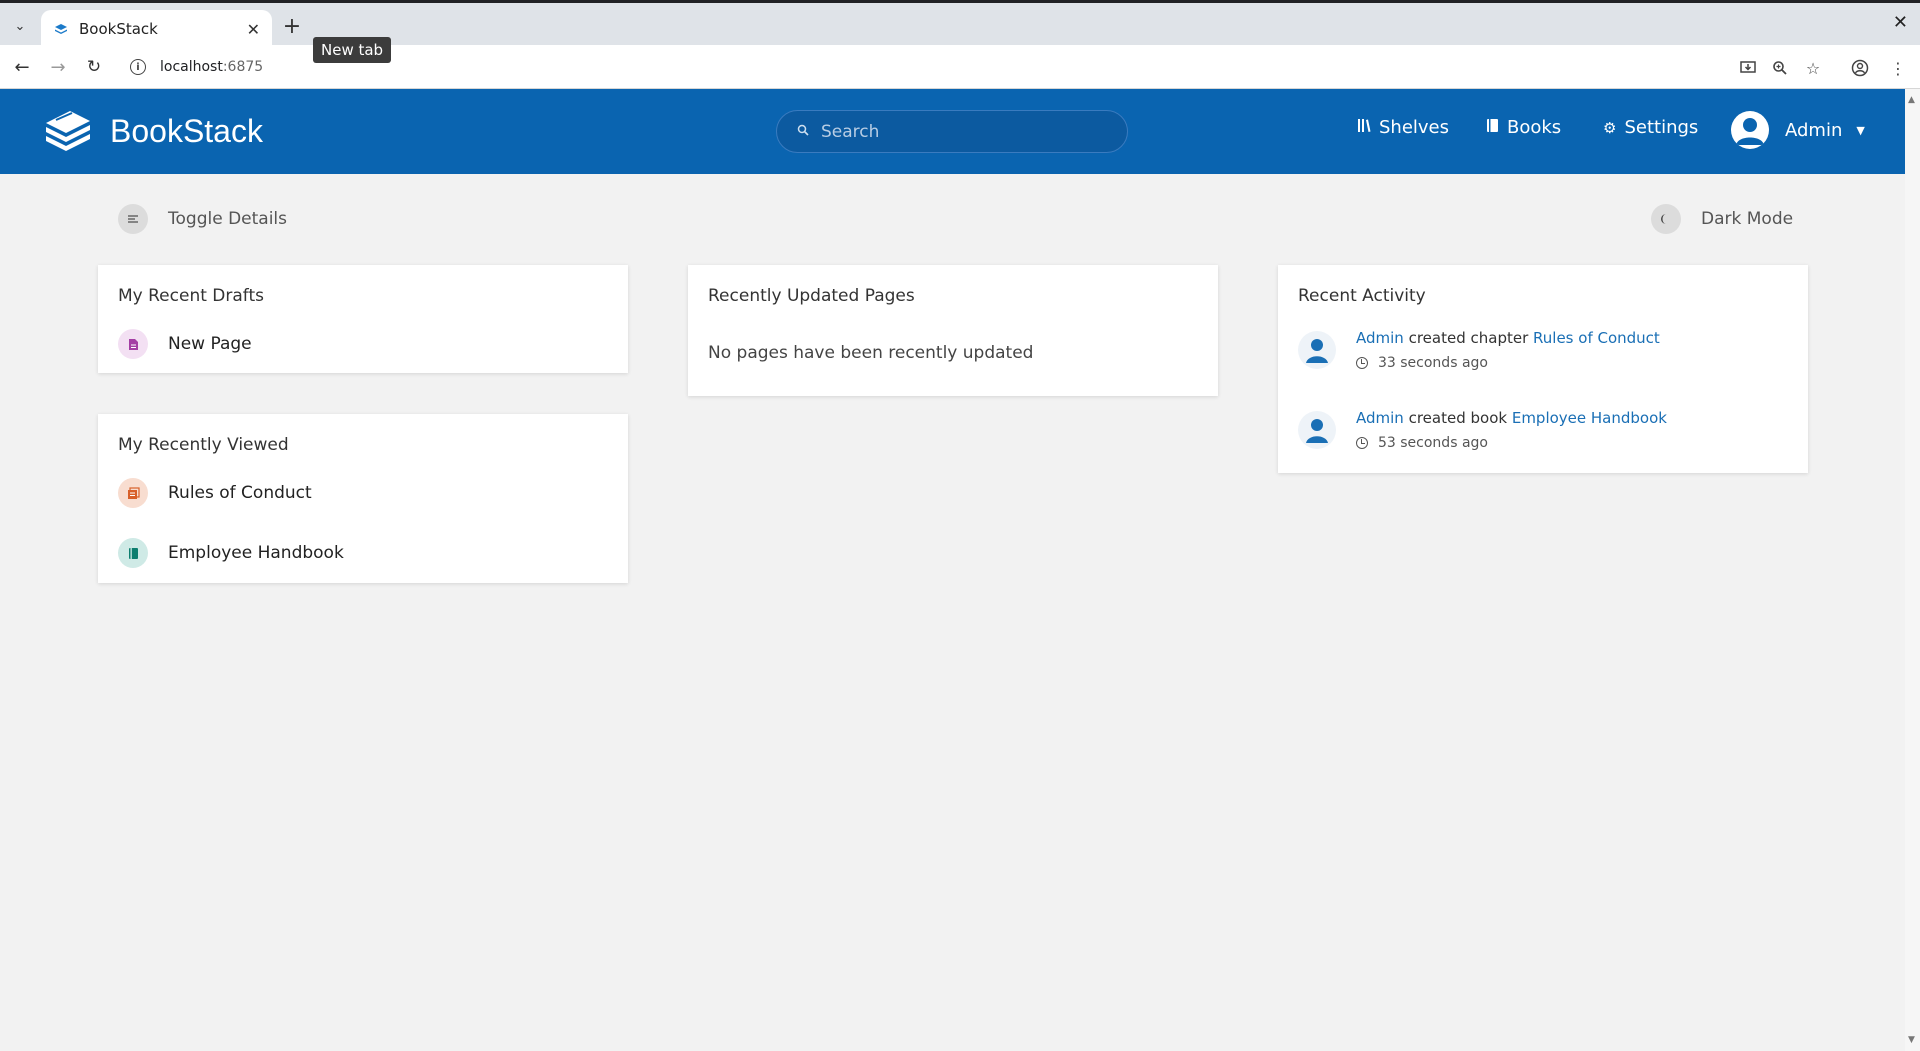  Describe the element at coordinates (292, 26) in the screenshot. I see `new-tab-button: +` at that location.